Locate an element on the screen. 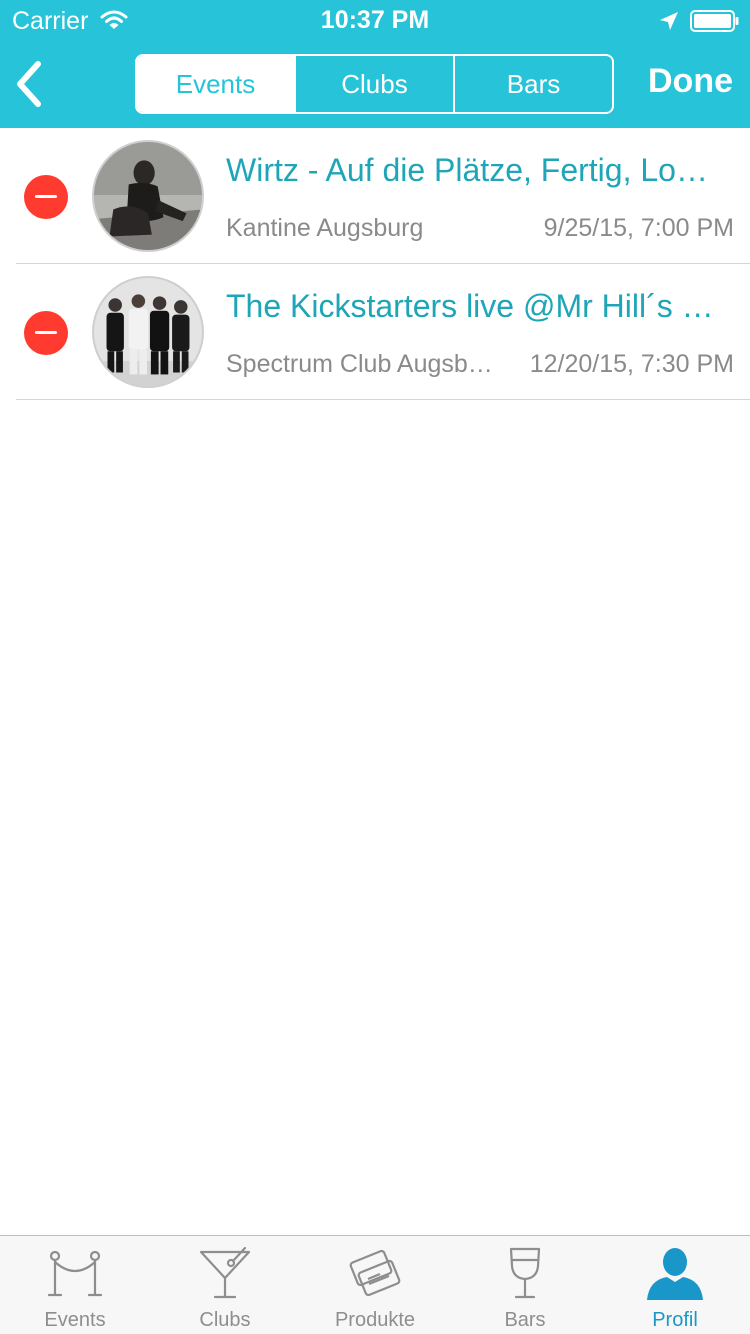 The height and width of the screenshot is (1334, 750). person-icon is located at coordinates (675, 1274).